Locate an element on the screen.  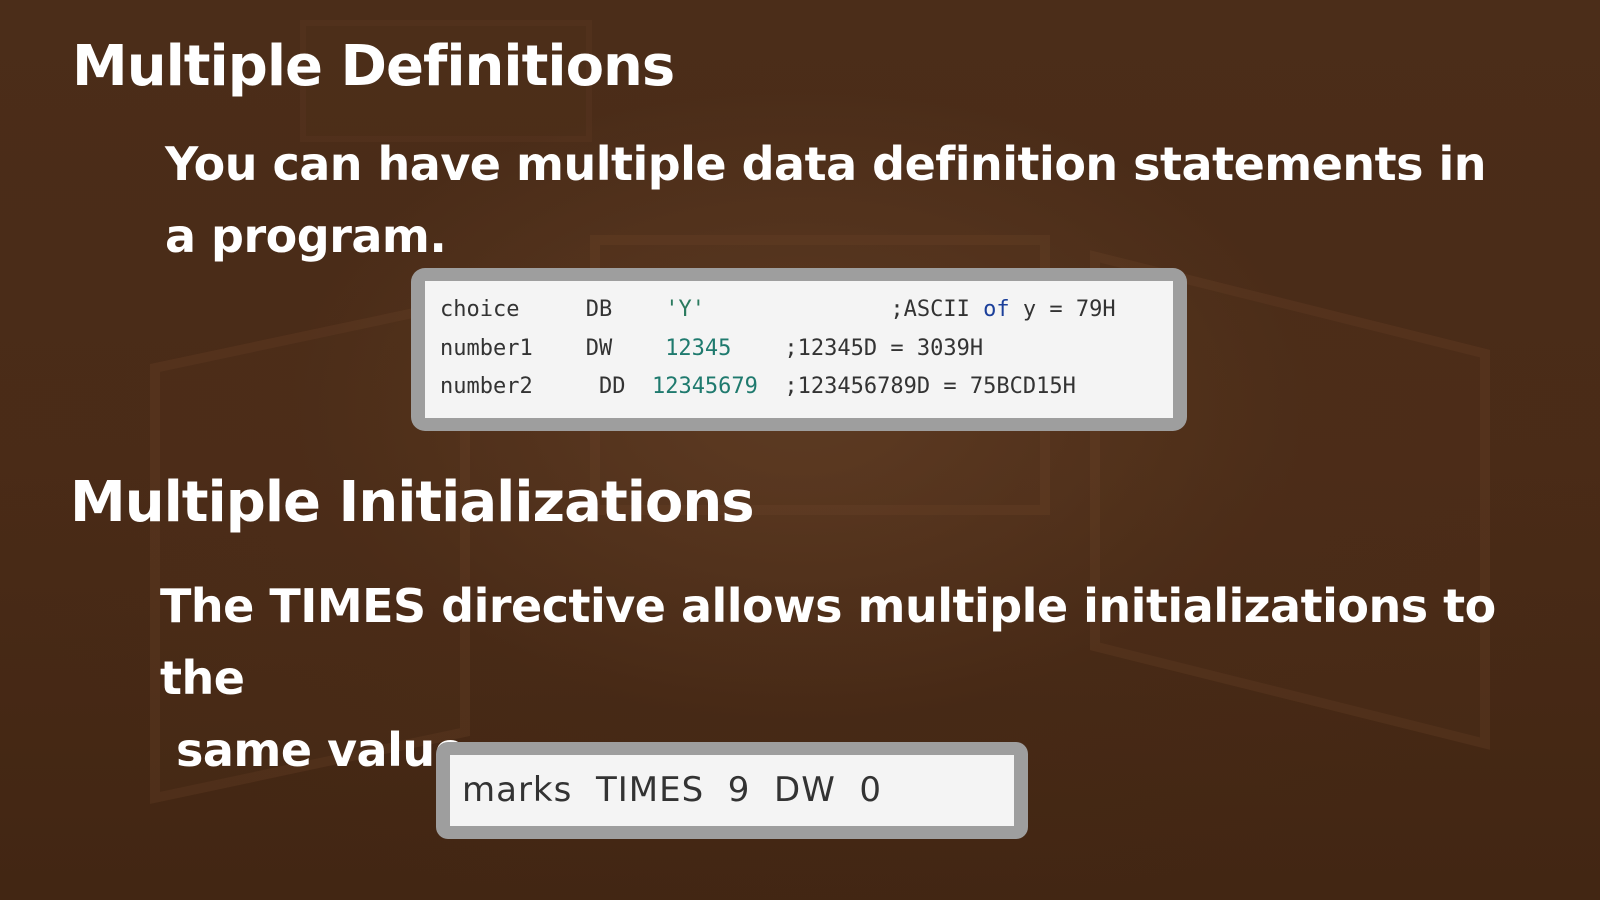
code-label: choice is located at coordinates (480, 309).